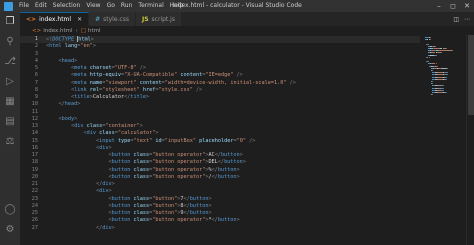 This screenshot has height=245, width=474. What do you see at coordinates (94, 31) in the screenshot?
I see `breadcrumb-element: html` at bounding box center [94, 31].